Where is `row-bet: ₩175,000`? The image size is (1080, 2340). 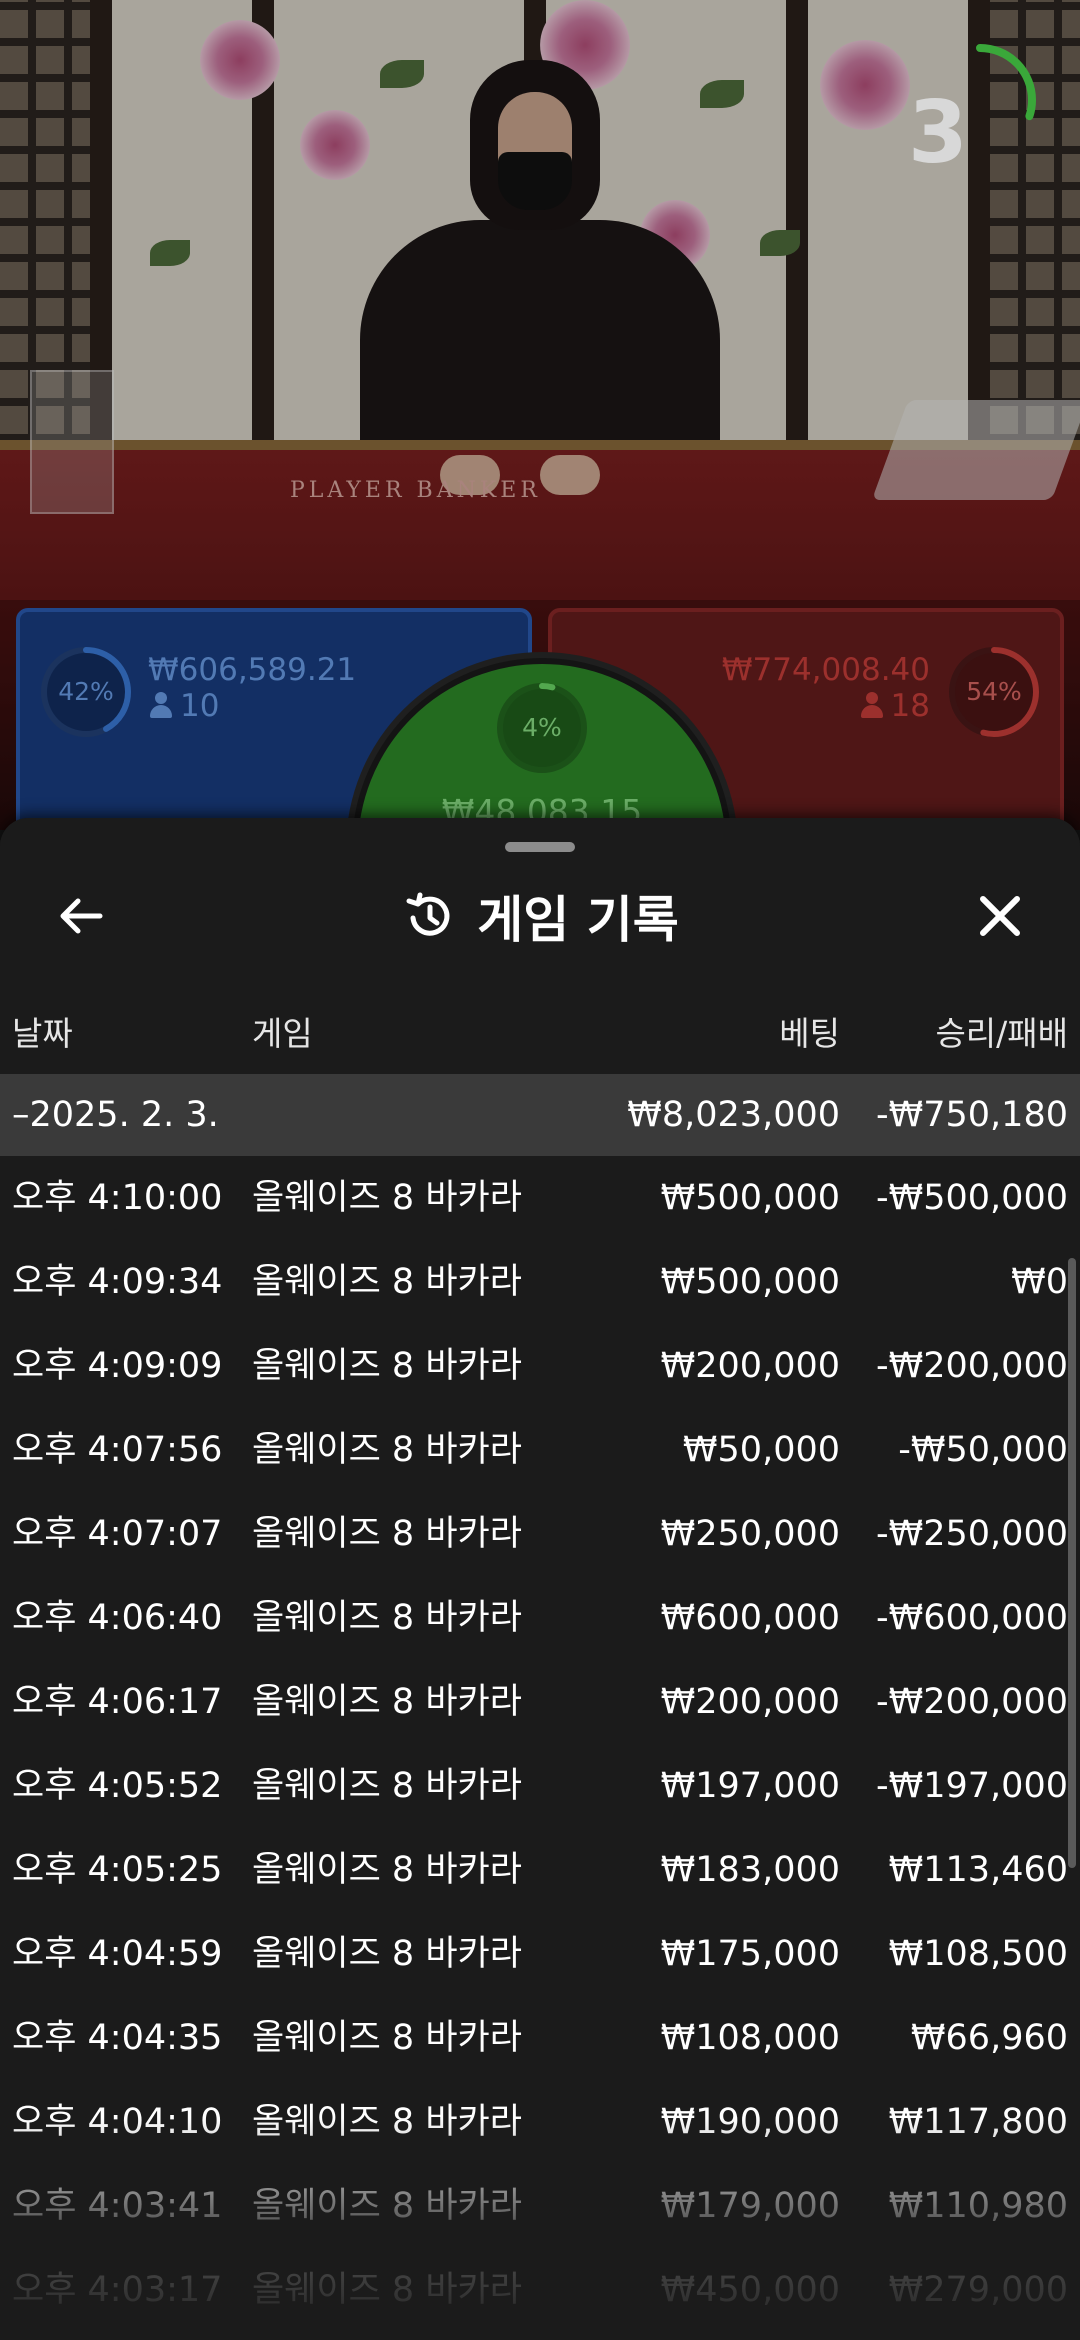 row-bet: ₩175,000 is located at coordinates (750, 1954).